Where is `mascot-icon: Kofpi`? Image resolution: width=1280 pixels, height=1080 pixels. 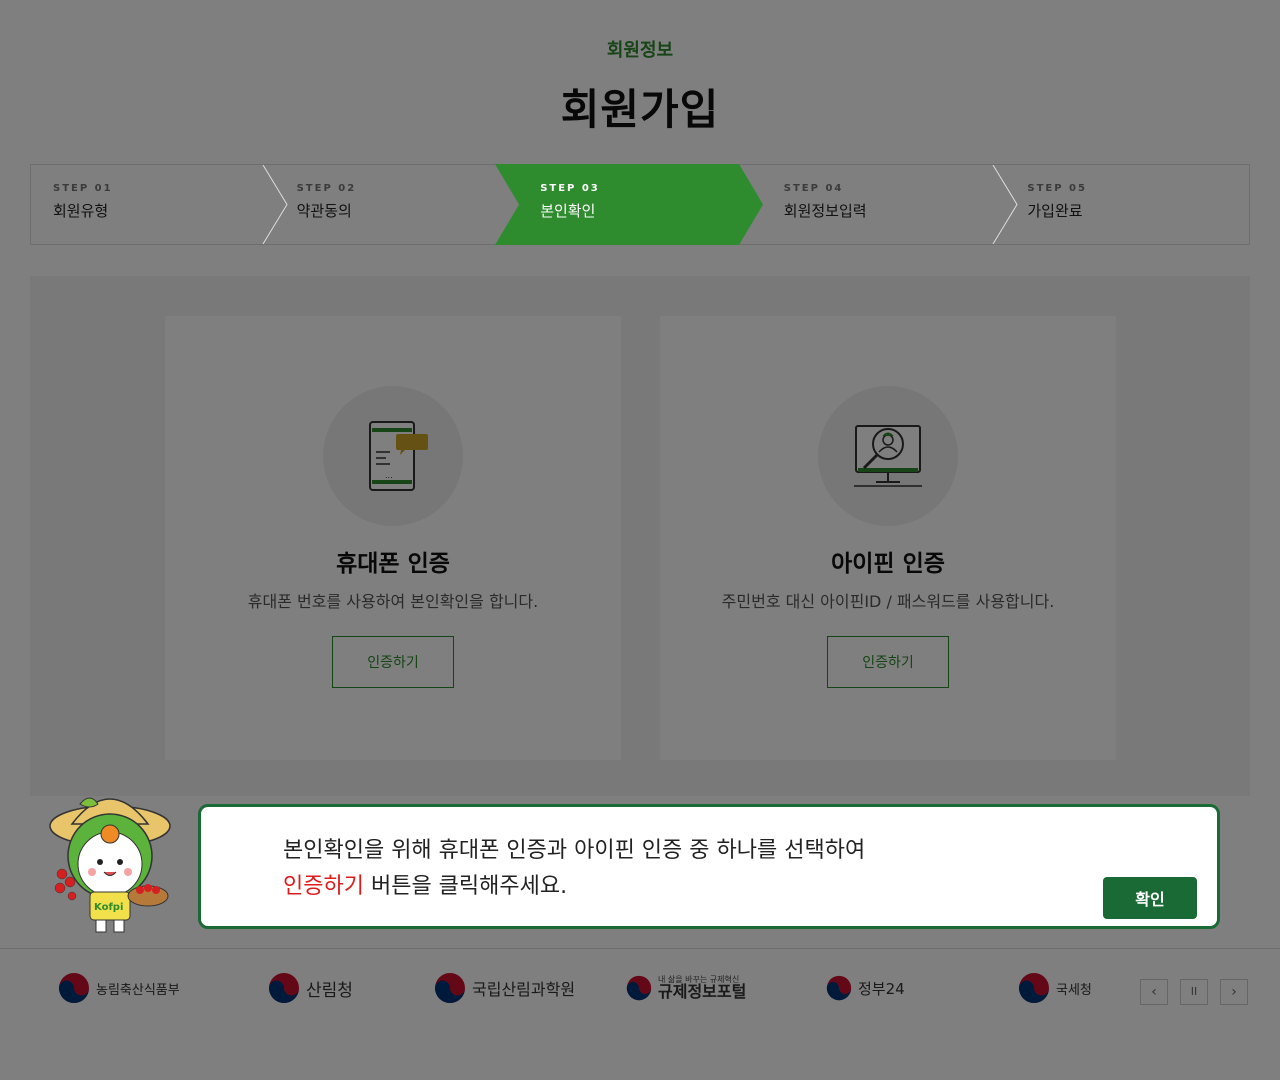 mascot-icon: Kofpi is located at coordinates (110, 865).